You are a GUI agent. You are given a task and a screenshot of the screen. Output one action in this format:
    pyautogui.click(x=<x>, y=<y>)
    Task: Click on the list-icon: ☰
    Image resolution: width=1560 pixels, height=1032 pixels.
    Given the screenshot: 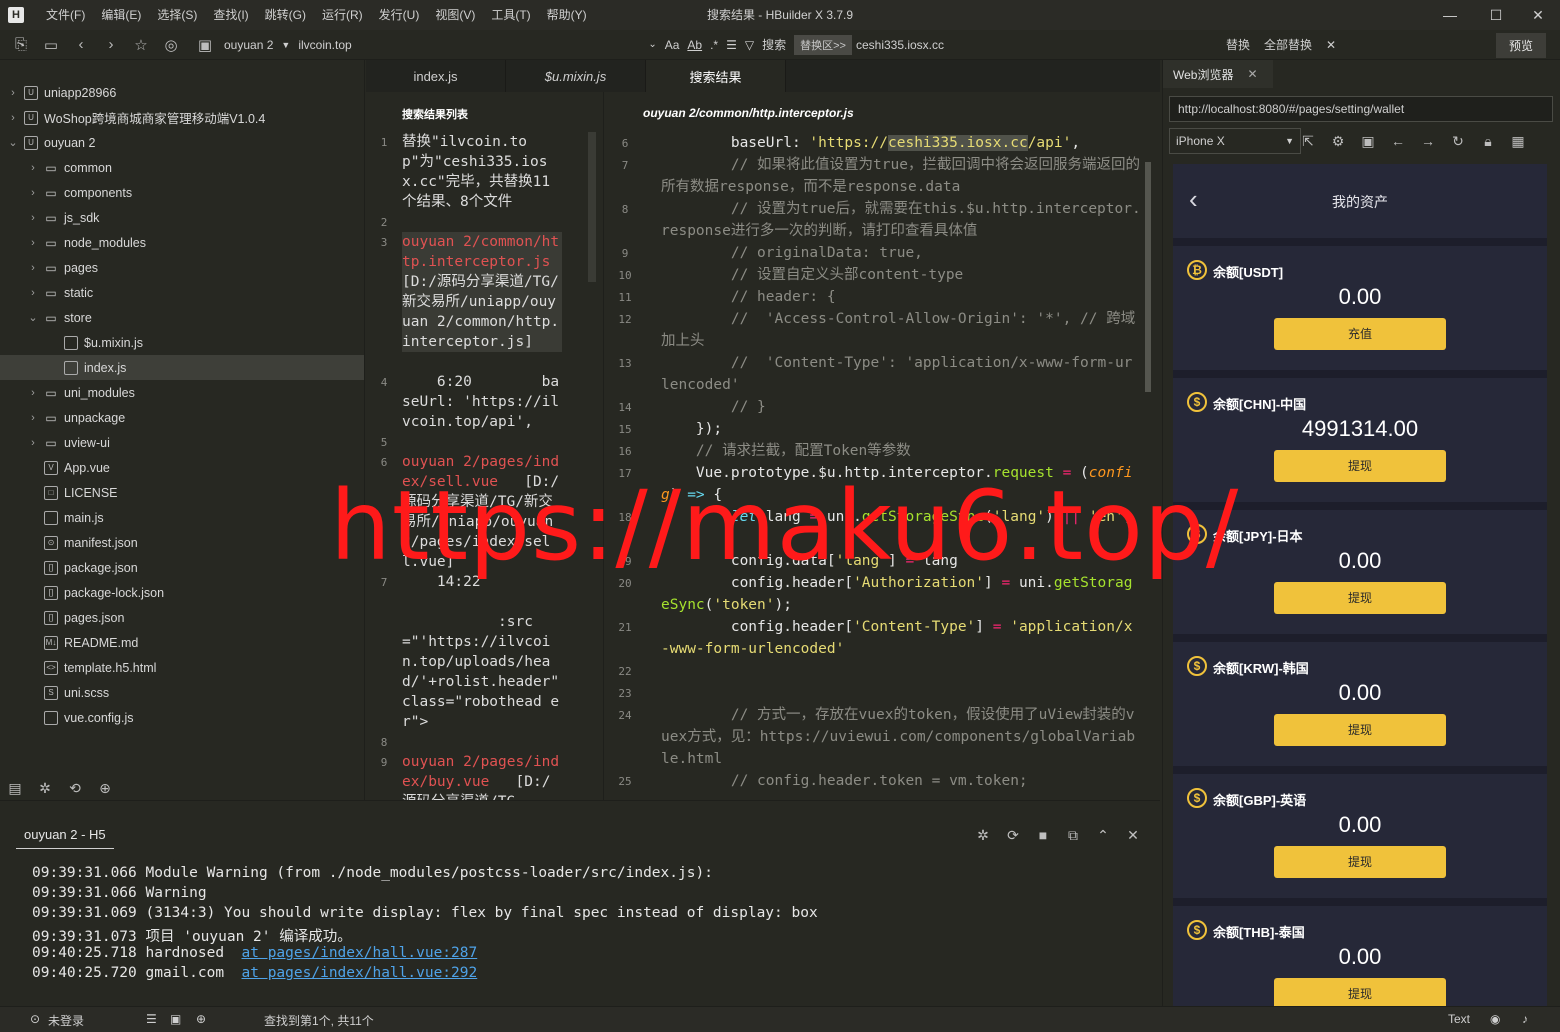 What is the action you would take?
    pyautogui.click(x=151, y=1019)
    